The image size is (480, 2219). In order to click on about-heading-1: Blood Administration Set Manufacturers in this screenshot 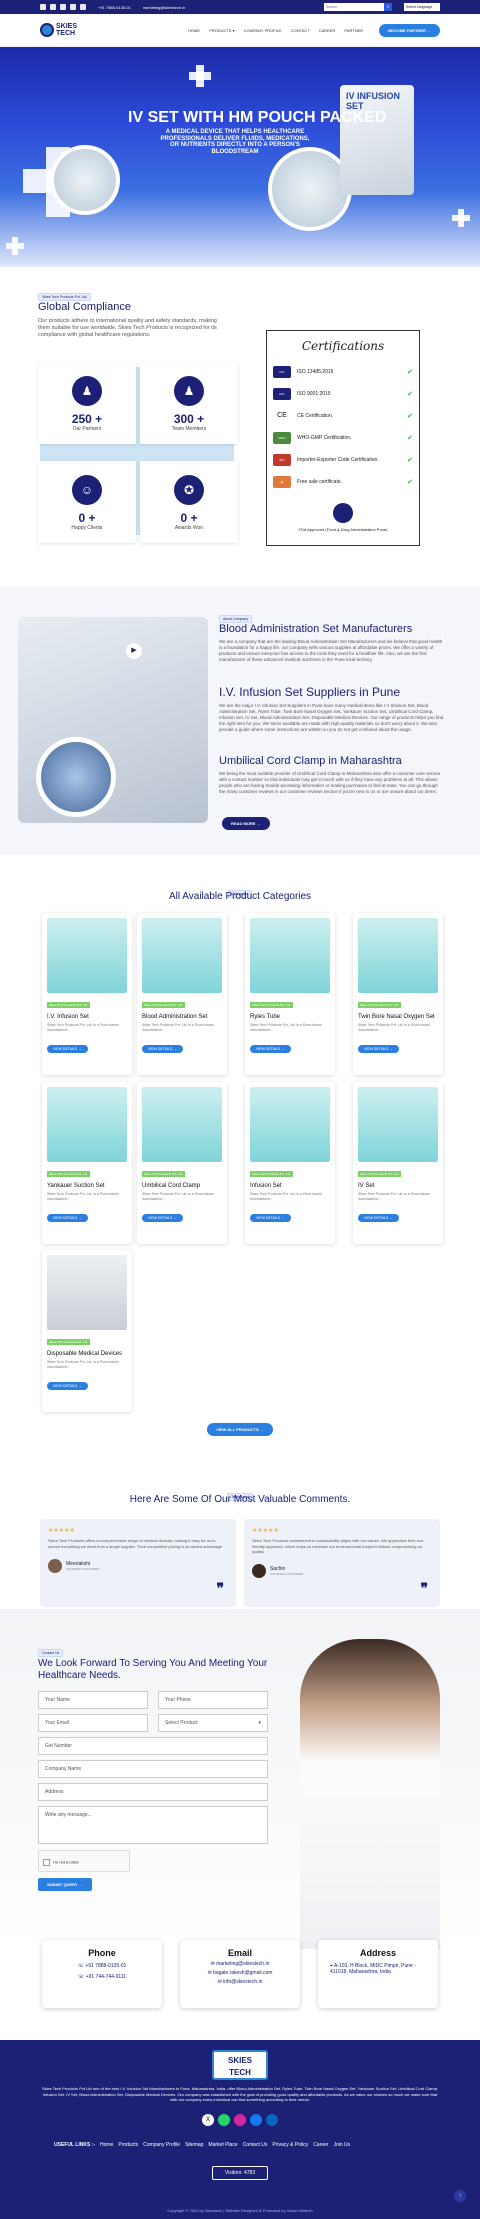, I will do `click(316, 629)`.